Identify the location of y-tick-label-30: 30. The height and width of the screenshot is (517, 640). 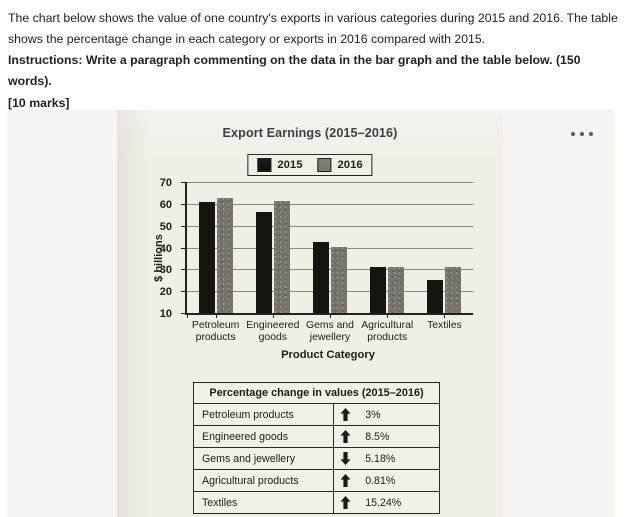
(165, 270).